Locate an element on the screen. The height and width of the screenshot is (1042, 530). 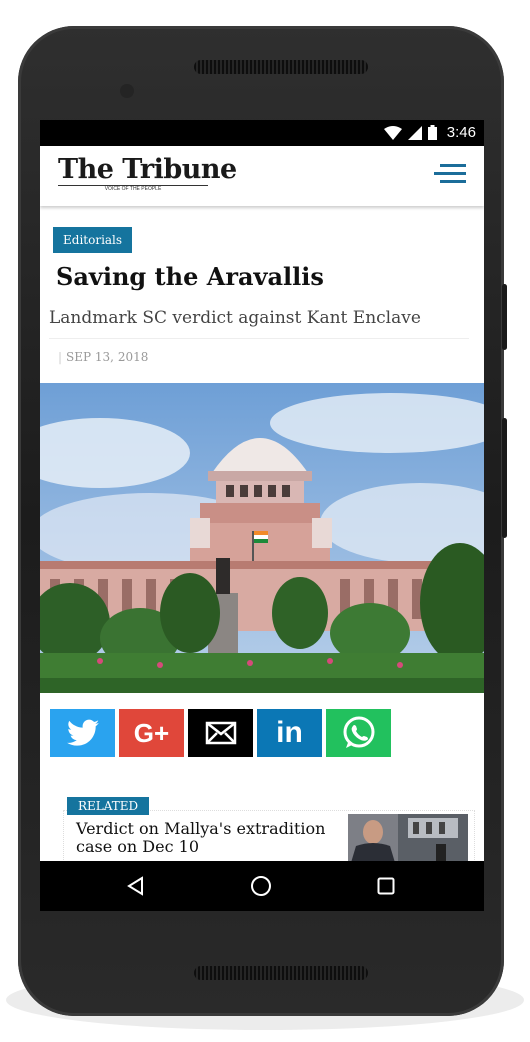
google-plus-icon: G+ is located at coordinates (151, 732).